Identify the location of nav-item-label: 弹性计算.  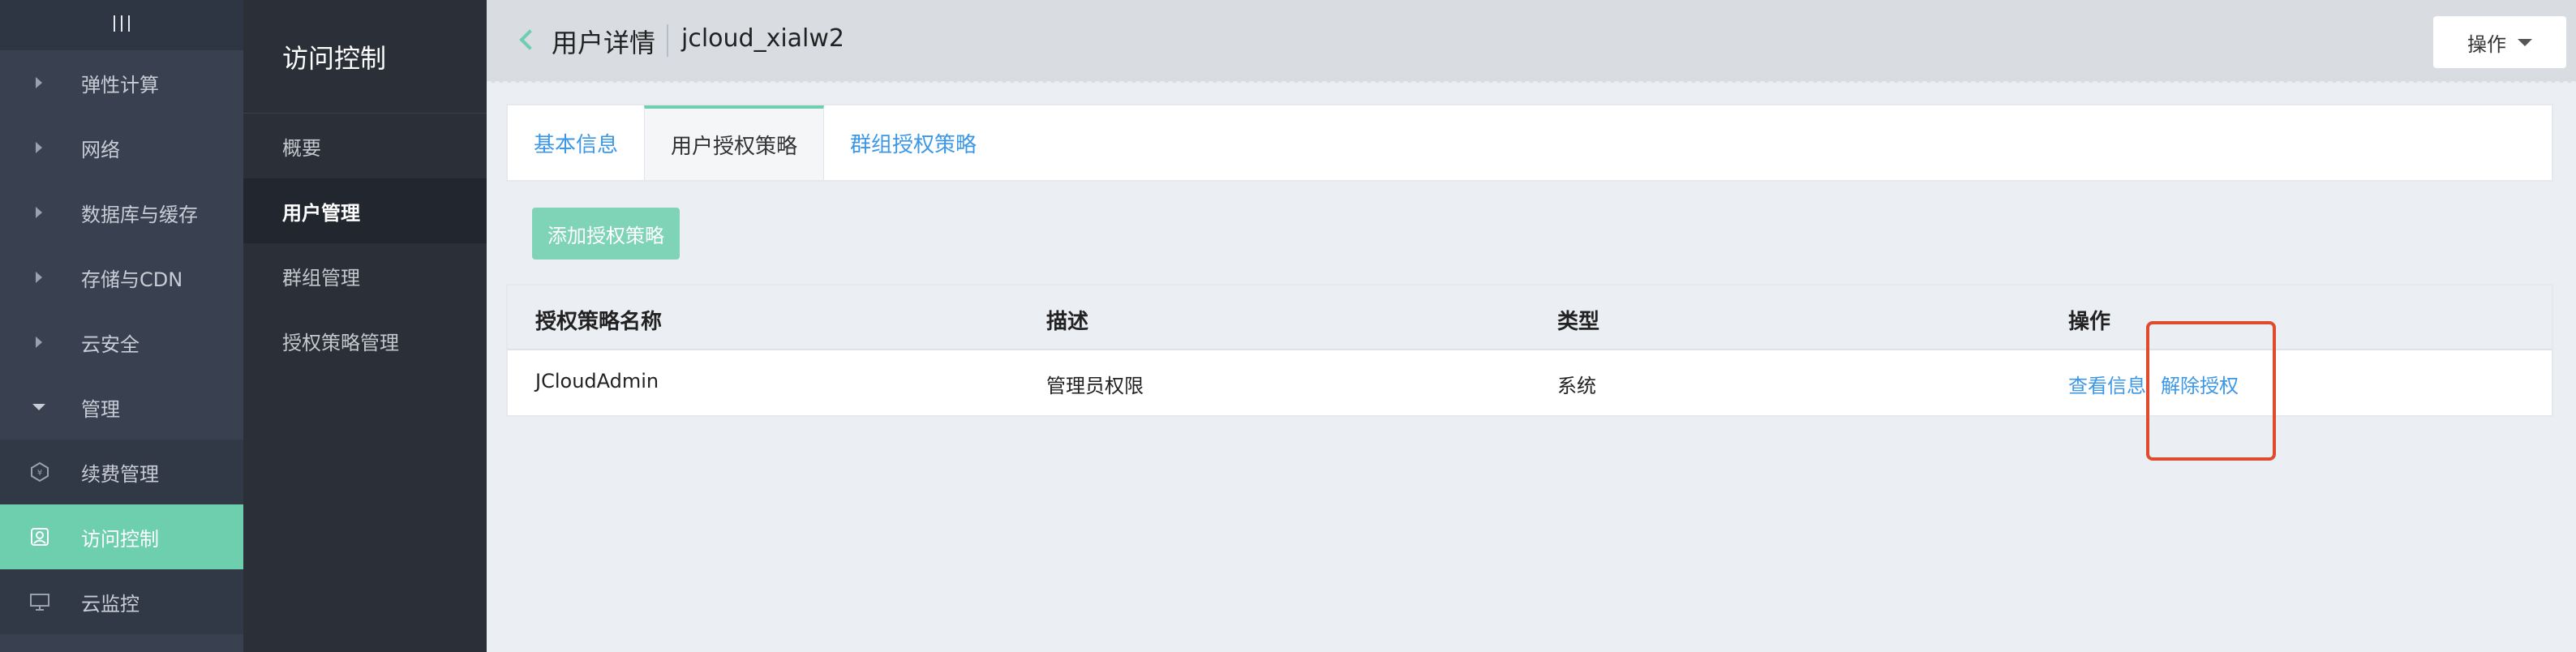
(120, 85).